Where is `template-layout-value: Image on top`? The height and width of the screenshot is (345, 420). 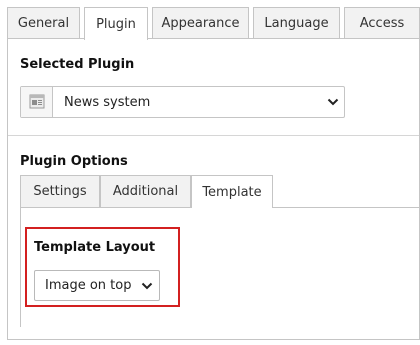
template-layout-value: Image on top is located at coordinates (88, 285).